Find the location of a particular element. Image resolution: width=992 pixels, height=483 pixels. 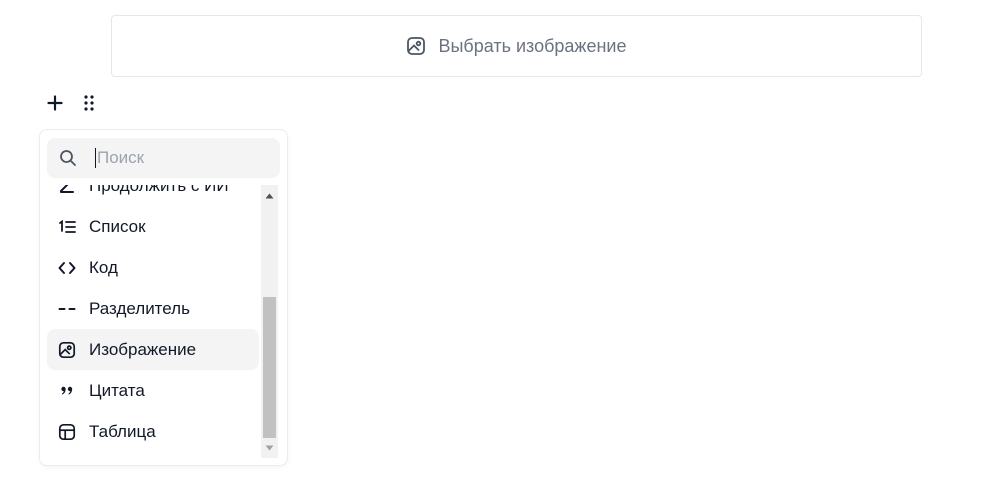

menu-item-list: Список is located at coordinates (153, 226).